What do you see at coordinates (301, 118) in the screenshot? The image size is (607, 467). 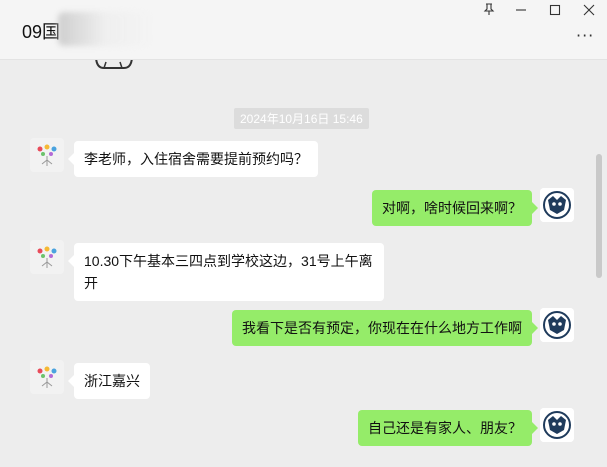 I see `timestamp: 2024年10月16日 15:46` at bounding box center [301, 118].